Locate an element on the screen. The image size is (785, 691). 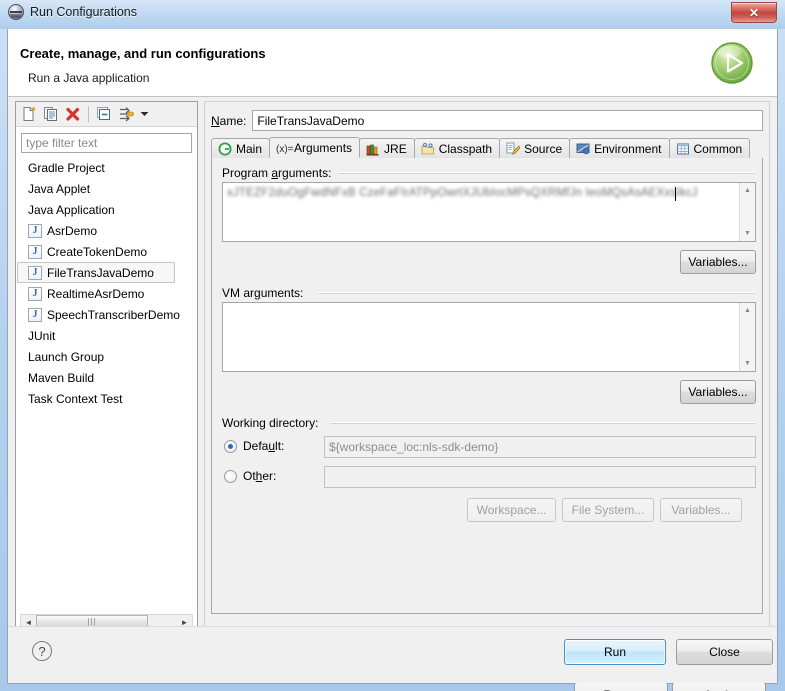
delete-launch-configuration-button is located at coordinates (73, 114).